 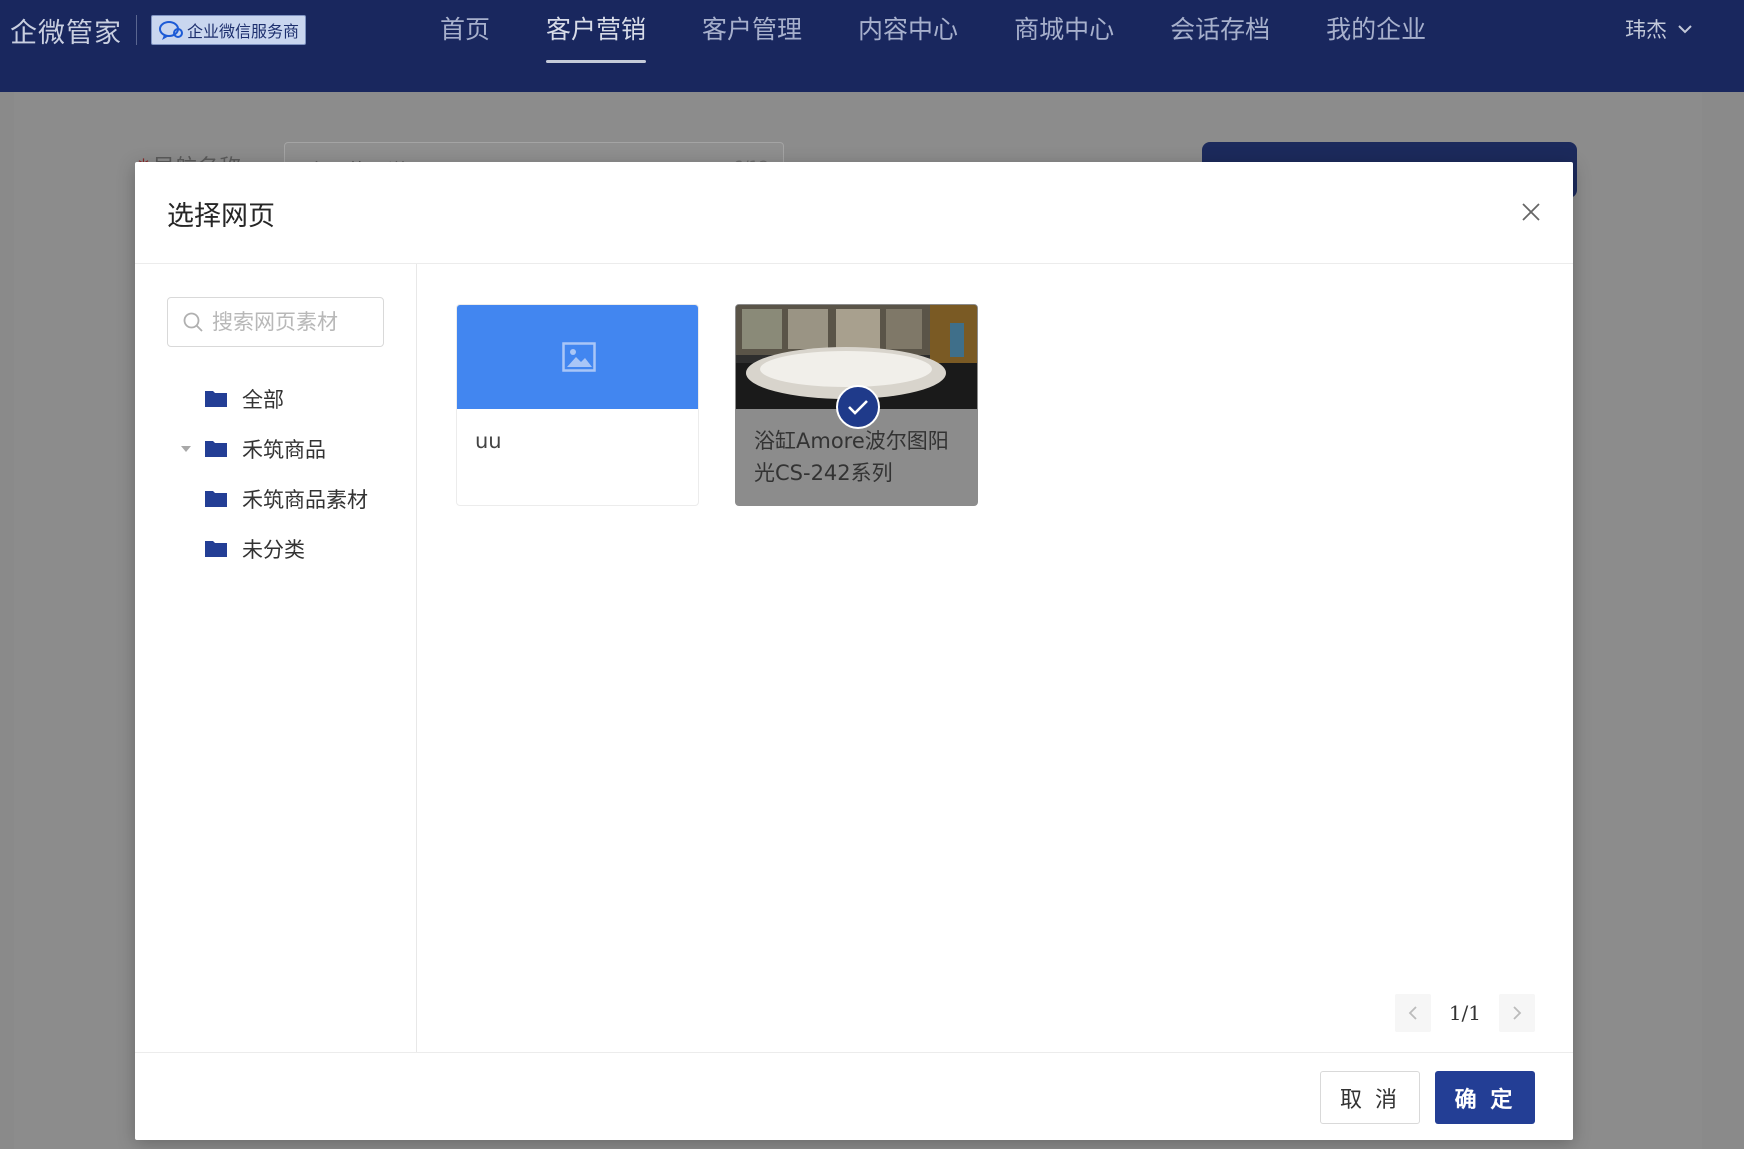 I want to click on tree-item-all: 全部, so click(x=276, y=399).